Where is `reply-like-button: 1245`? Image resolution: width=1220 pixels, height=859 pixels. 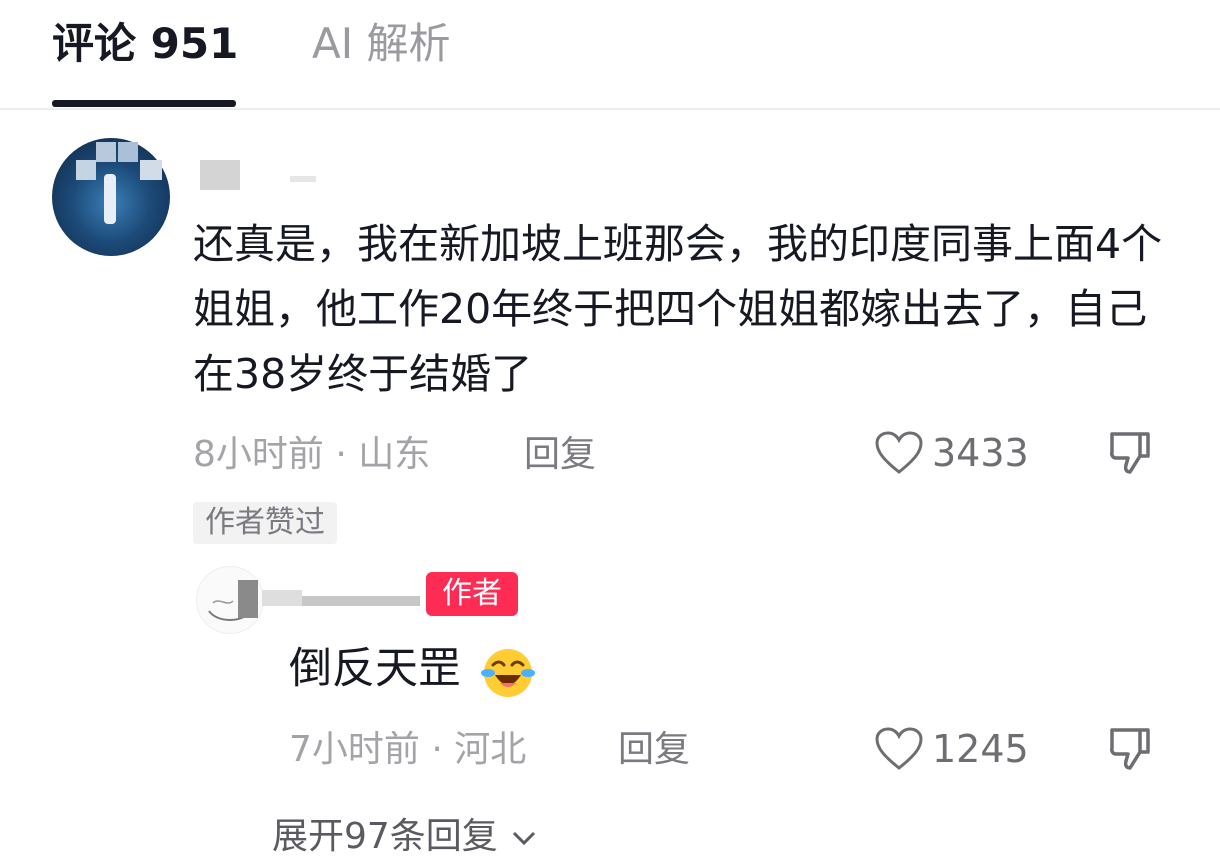
reply-like-button: 1245 is located at coordinates (951, 749).